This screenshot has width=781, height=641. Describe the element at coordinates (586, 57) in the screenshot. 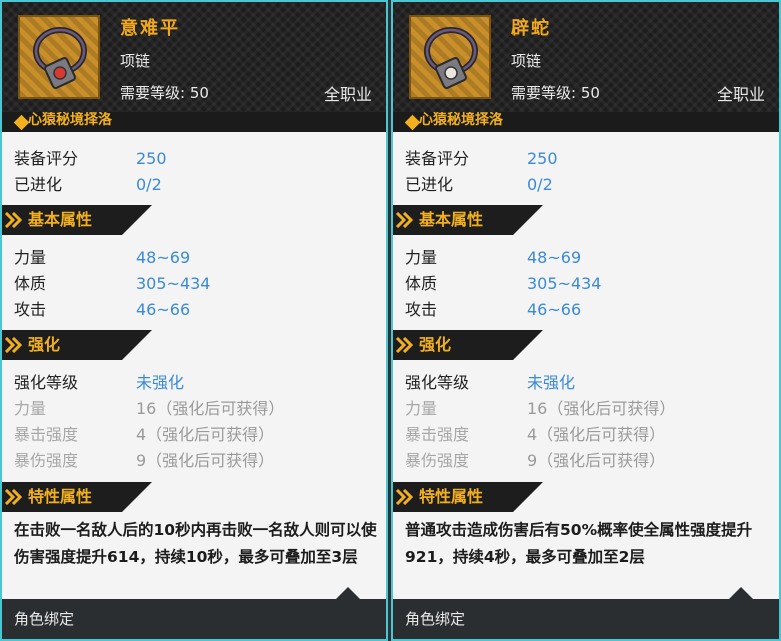

I see `tooltip-header: 辟蛇 项链 需要等级: 50 全职业` at that location.